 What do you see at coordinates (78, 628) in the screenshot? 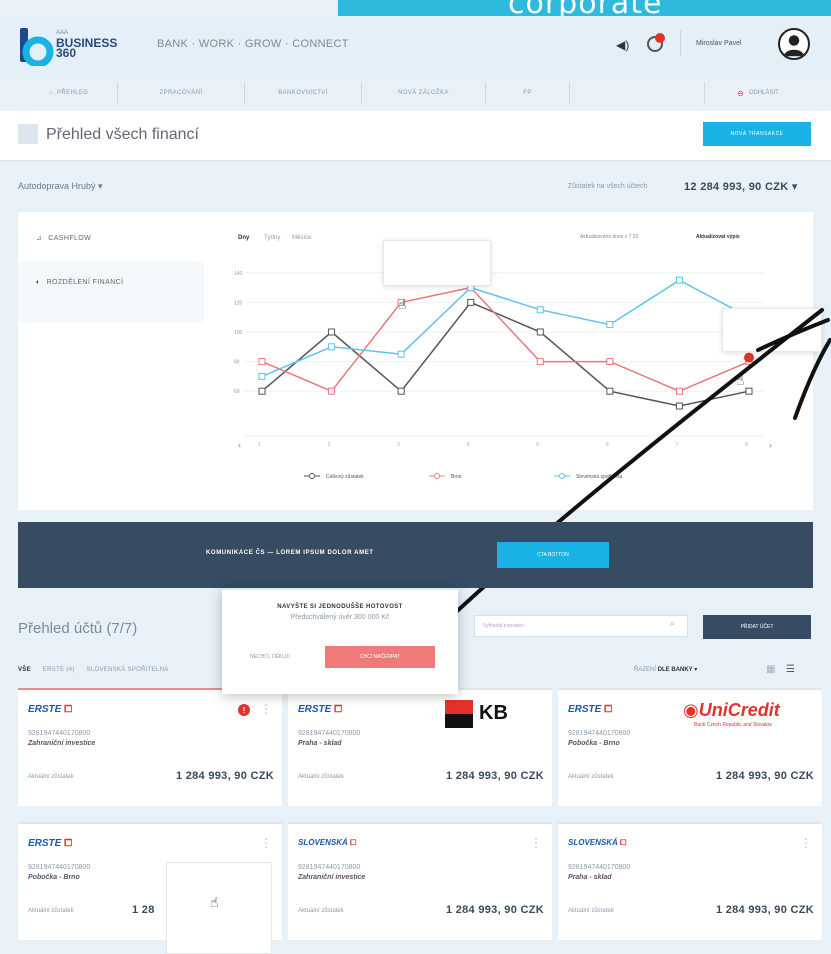
I see `accounts-title: Přehled účtů (7/7)` at bounding box center [78, 628].